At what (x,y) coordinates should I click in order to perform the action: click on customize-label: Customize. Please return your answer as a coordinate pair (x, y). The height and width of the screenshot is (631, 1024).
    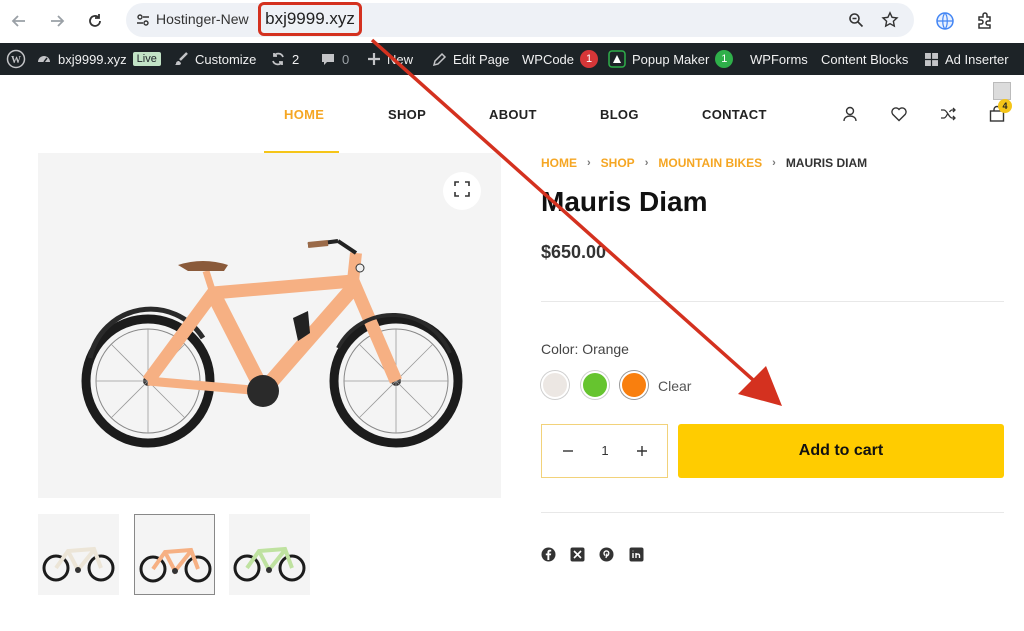
    Looking at the image, I should click on (226, 59).